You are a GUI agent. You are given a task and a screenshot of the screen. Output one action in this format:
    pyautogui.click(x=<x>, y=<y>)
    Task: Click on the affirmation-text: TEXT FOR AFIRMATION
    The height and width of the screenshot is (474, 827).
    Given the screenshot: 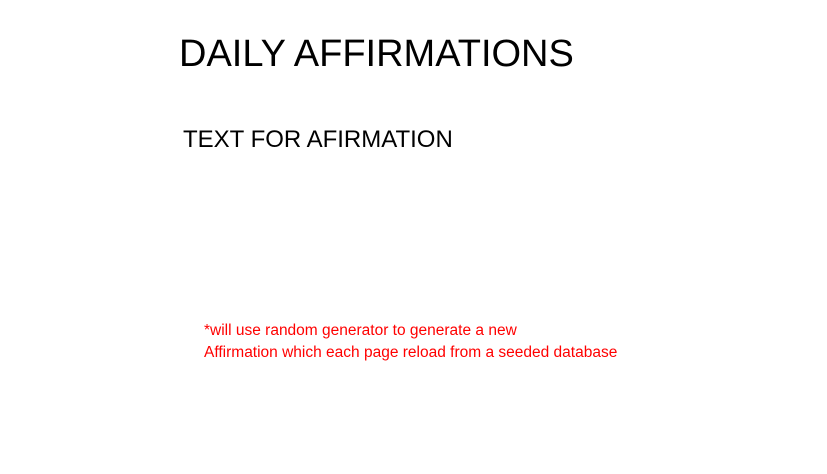 What is the action you would take?
    pyautogui.click(x=318, y=139)
    